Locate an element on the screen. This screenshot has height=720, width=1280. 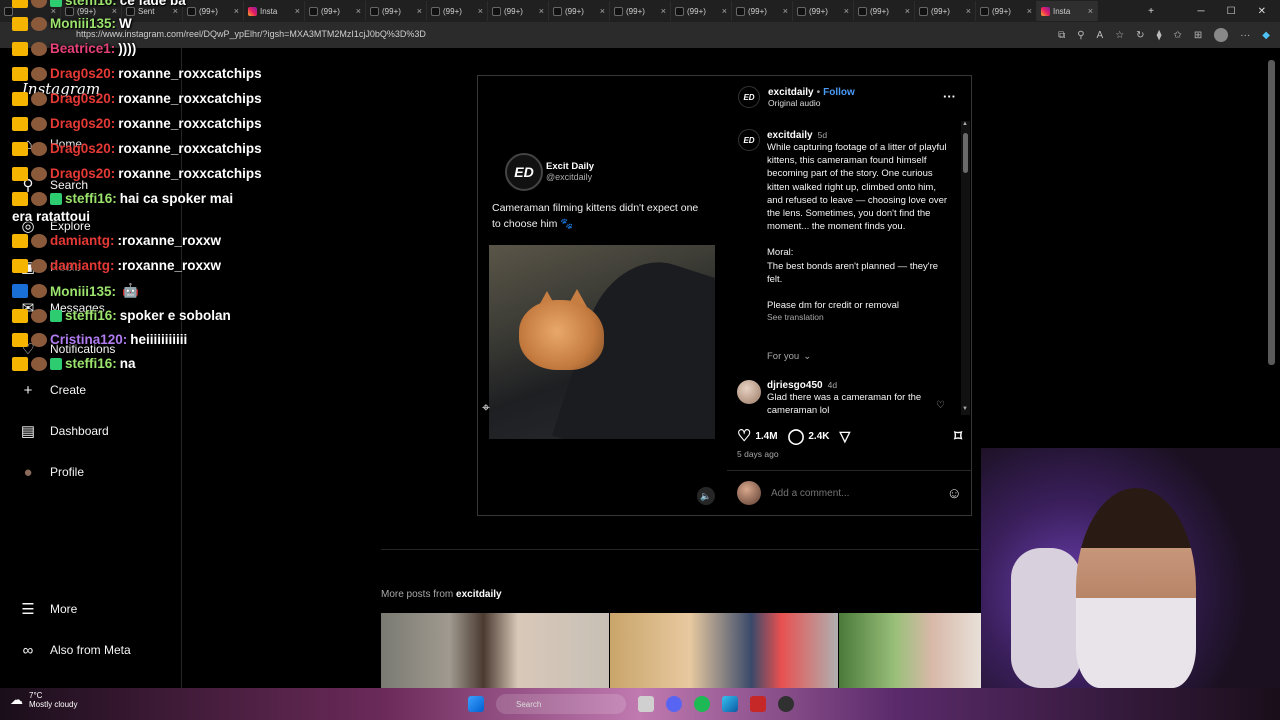
plus-icon: + is located at coordinates (28, 390).